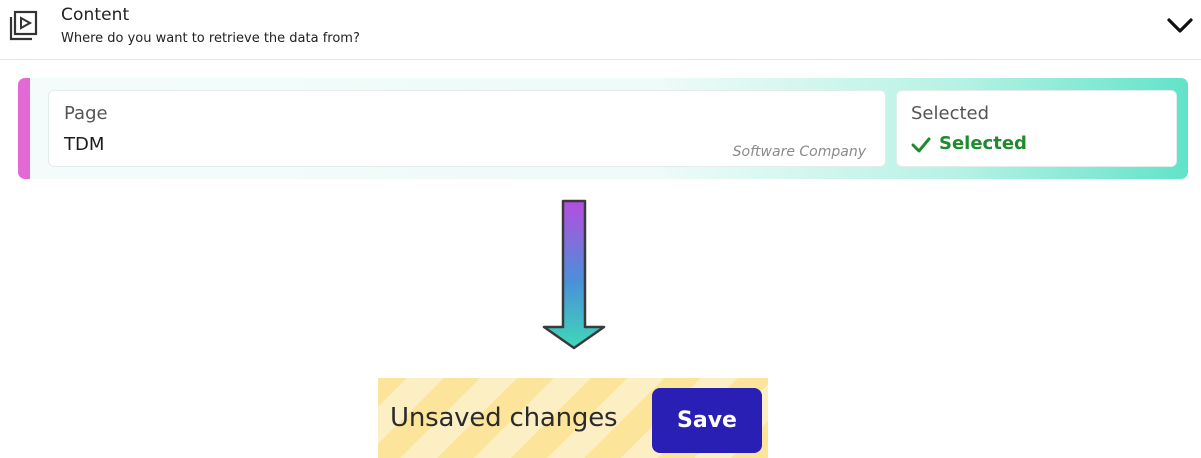  I want to click on unsaved-changes-bar: Unsaved changes Save, so click(573, 418).